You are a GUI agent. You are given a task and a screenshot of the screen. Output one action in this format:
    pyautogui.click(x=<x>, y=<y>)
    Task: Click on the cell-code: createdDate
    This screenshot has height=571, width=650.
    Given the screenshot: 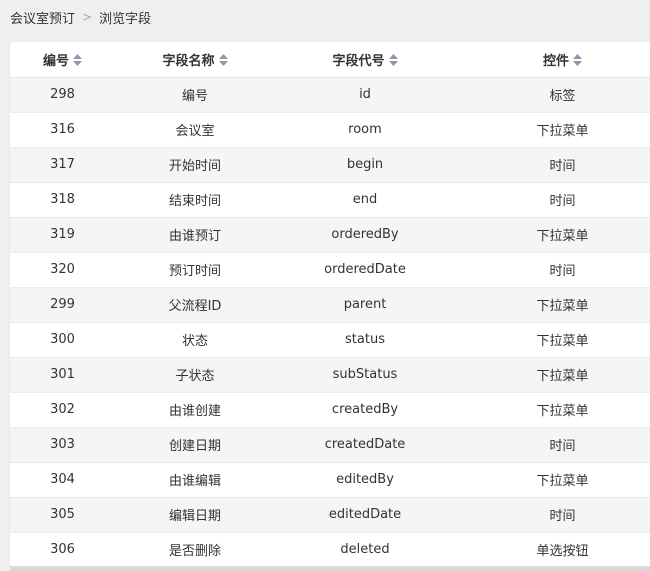 What is the action you would take?
    pyautogui.click(x=365, y=445)
    